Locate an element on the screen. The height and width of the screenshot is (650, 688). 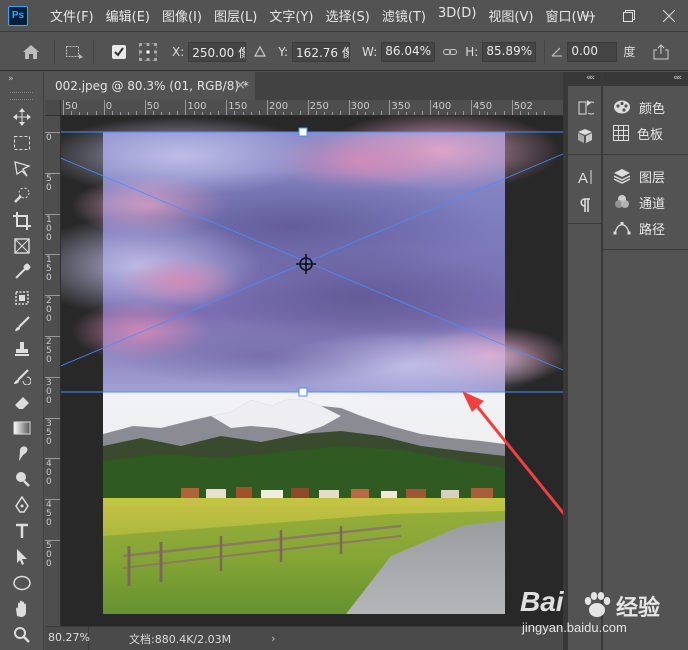
horizontal-ruler: 50 0 50 100 150 200 250 300 350 400 450 502 is located at coordinates (312, 108).